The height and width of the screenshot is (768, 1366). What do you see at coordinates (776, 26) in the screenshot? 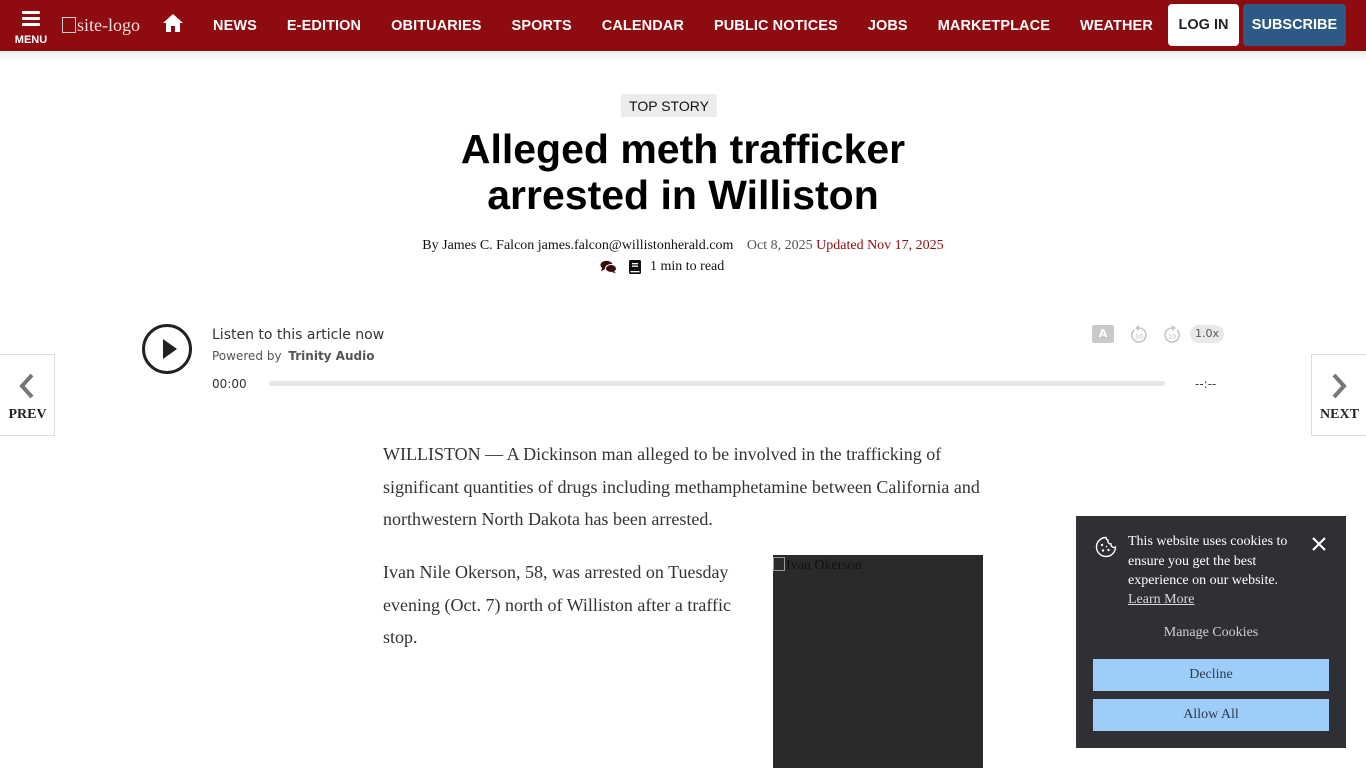
I see `nav-link-public-notices: PUBLIC NOTICES` at bounding box center [776, 26].